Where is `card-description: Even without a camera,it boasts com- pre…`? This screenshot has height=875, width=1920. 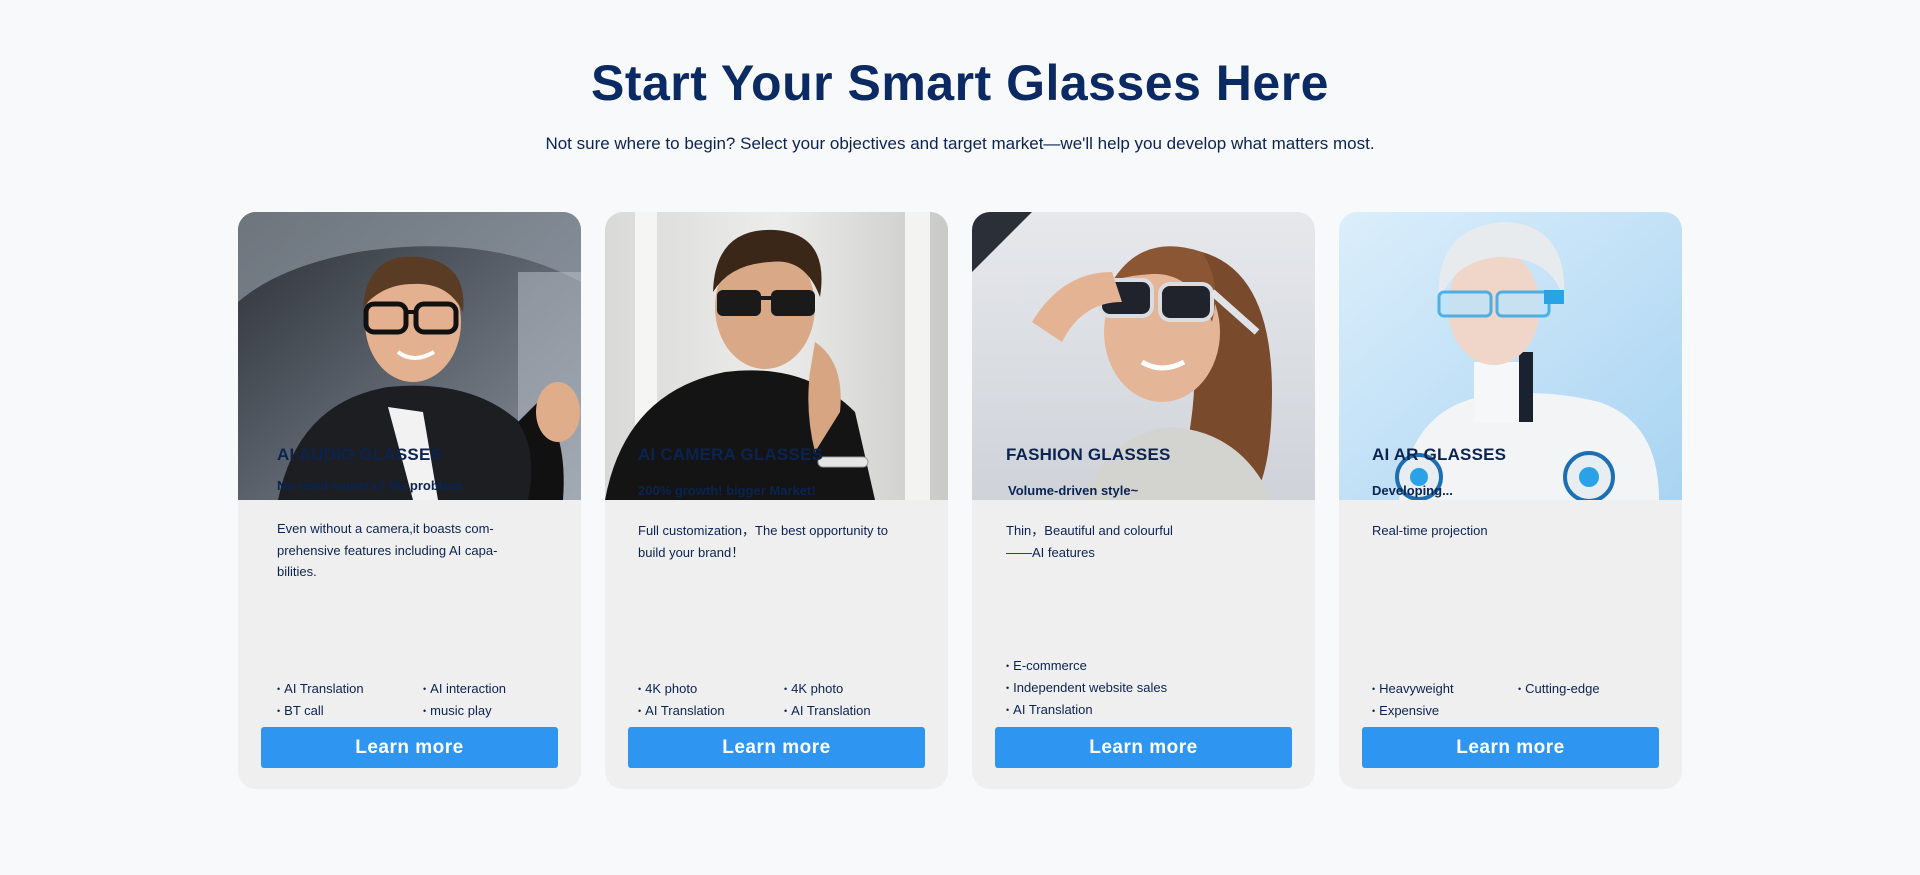 card-description: Even without a camera,it boasts com- pre… is located at coordinates (387, 550).